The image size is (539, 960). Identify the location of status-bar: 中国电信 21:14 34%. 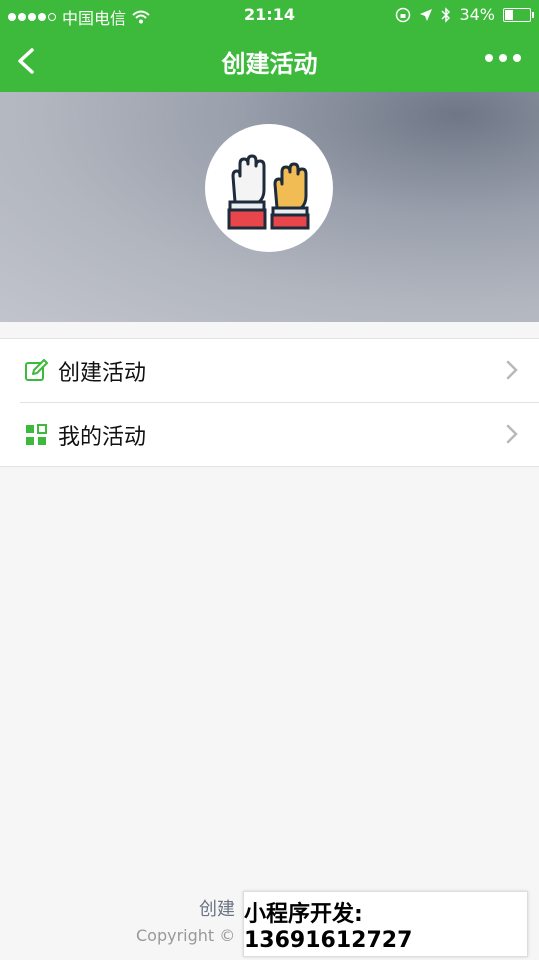
(269, 15).